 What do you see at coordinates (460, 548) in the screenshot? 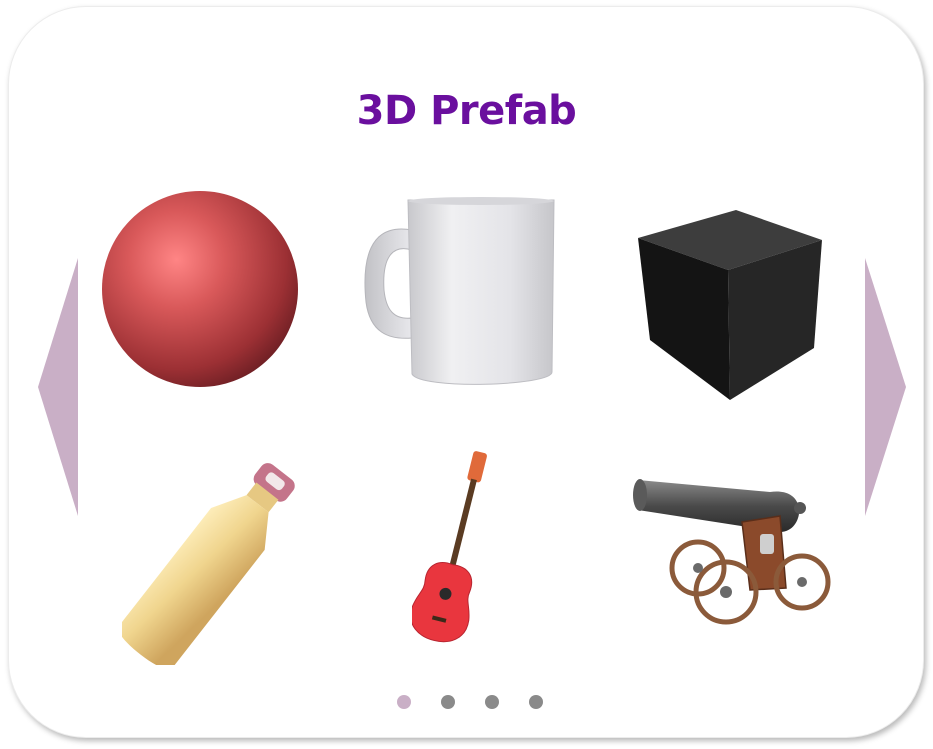
I see `guitar-prefab-item` at bounding box center [460, 548].